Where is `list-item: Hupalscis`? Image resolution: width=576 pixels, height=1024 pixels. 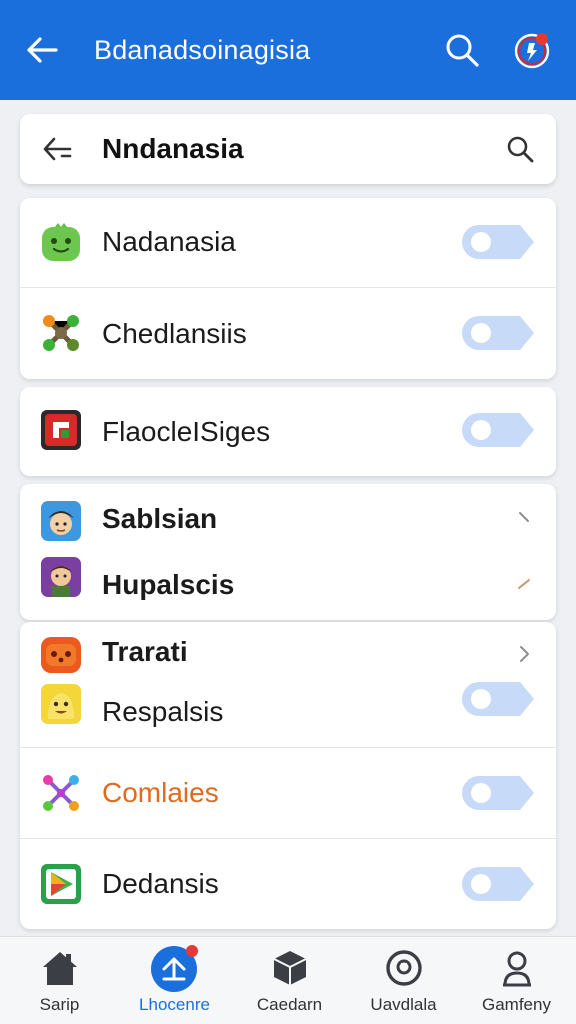 list-item: Hupalscis is located at coordinates (288, 585).